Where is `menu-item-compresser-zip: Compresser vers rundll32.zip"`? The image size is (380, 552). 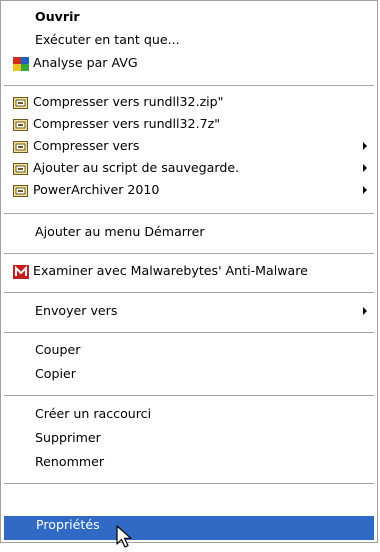
menu-item-compresser-zip: Compresser vers rundll32.zip" is located at coordinates (189, 102).